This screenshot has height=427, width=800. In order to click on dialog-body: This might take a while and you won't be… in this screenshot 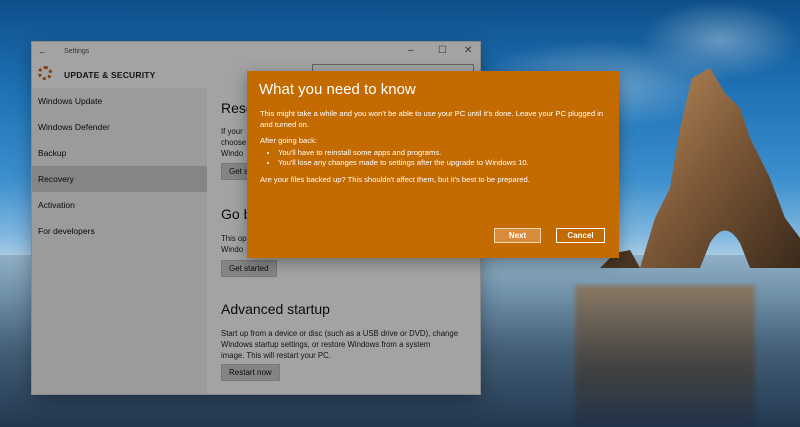, I will do `click(435, 150)`.